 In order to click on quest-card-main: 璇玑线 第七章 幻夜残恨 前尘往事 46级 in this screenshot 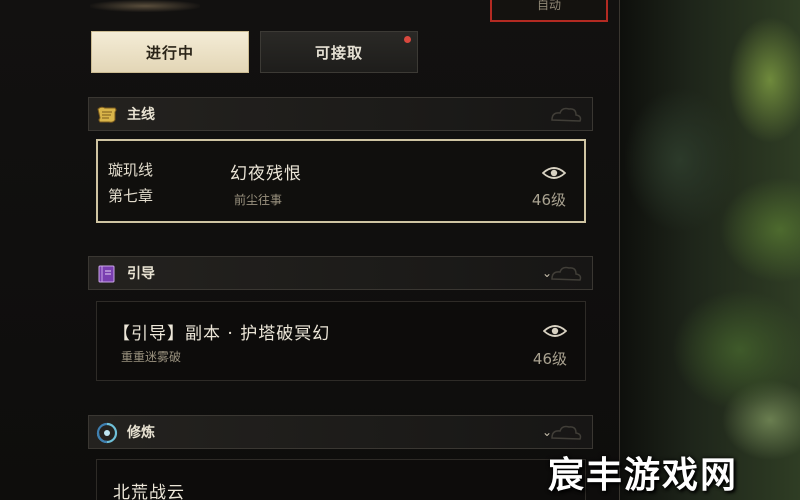, I will do `click(341, 181)`.